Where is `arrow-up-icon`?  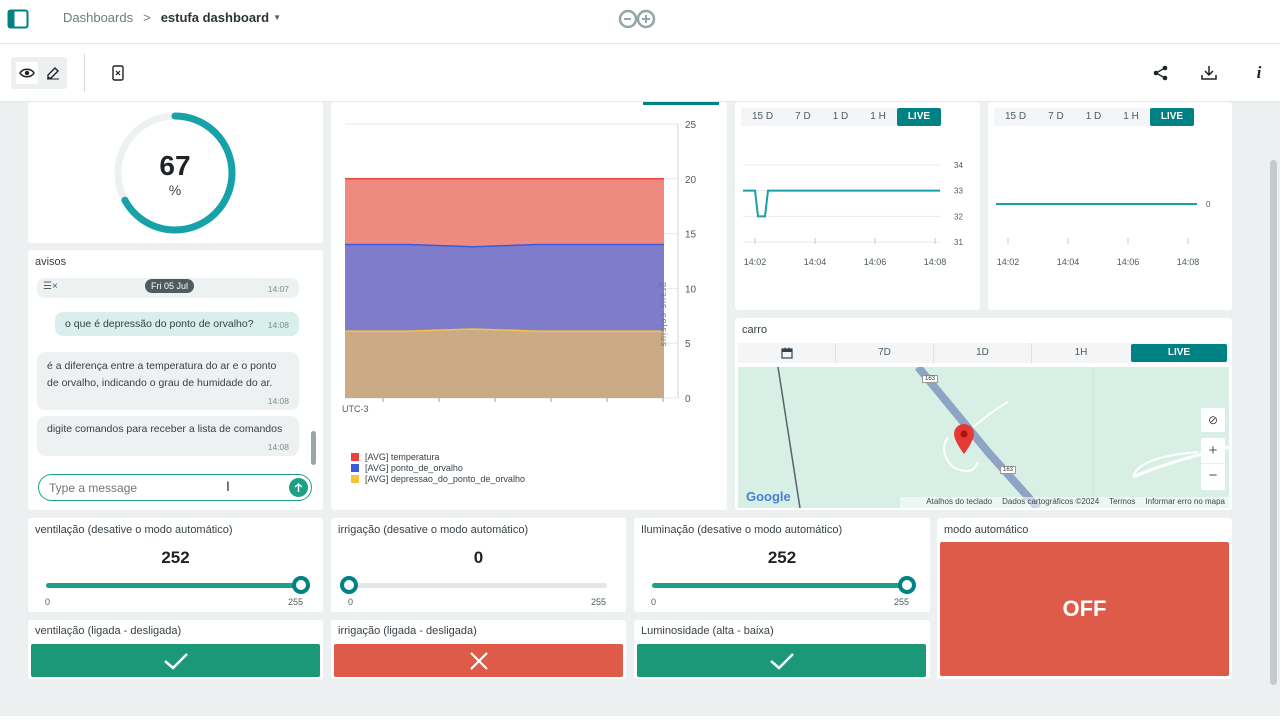
arrow-up-icon is located at coordinates (298, 487).